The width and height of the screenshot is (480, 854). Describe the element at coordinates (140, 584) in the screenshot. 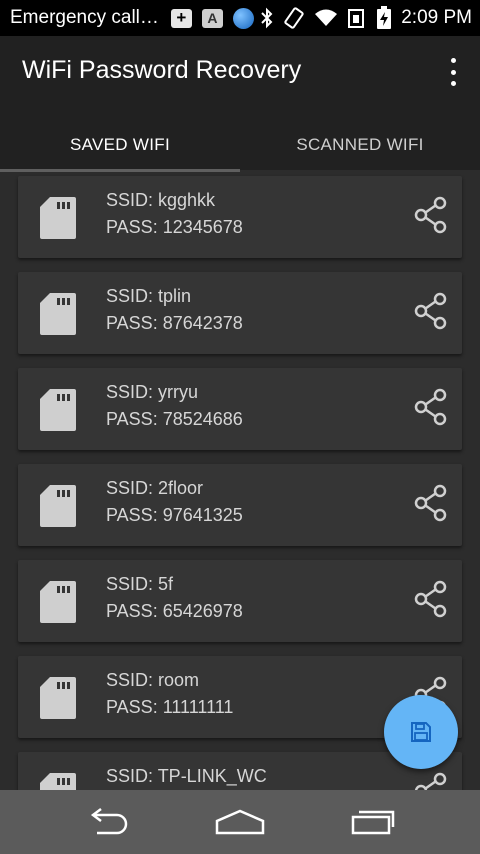

I see `ssid-text: SSID: 5f` at that location.